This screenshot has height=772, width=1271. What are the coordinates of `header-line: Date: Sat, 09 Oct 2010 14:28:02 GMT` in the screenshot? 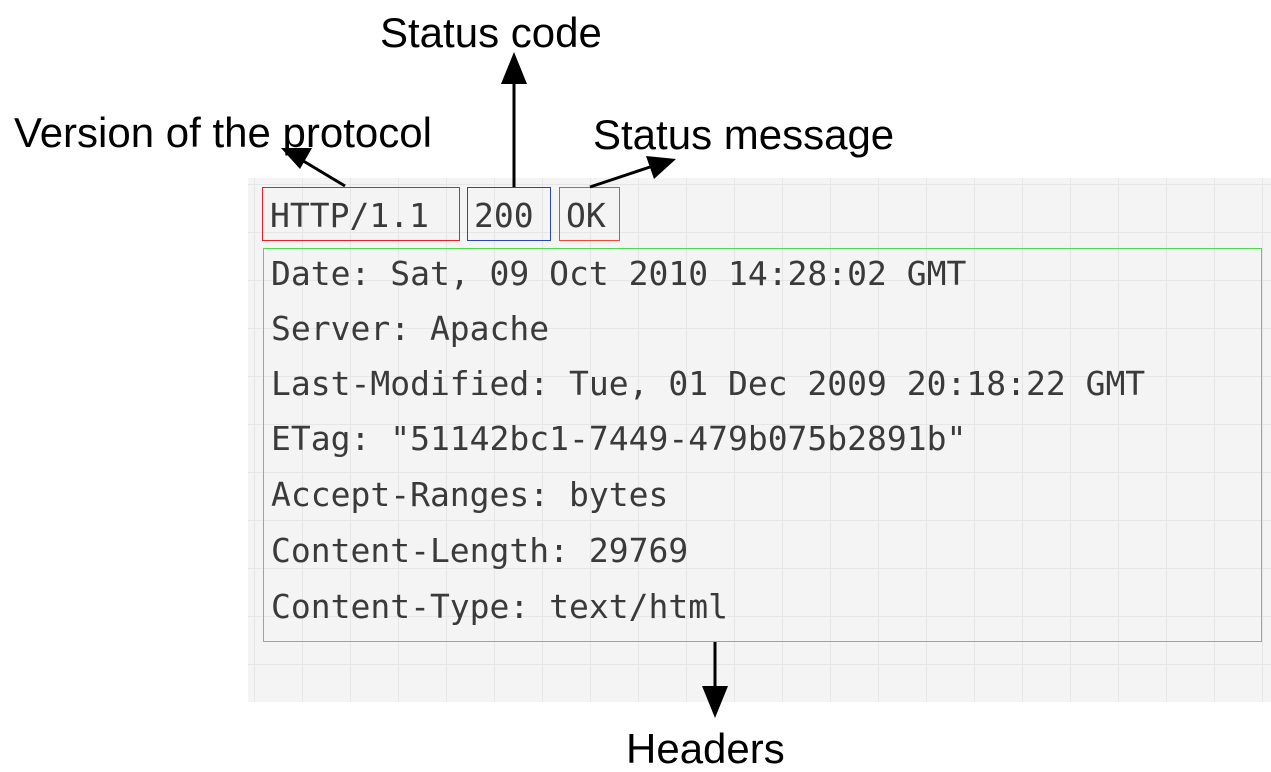 It's located at (619, 273).